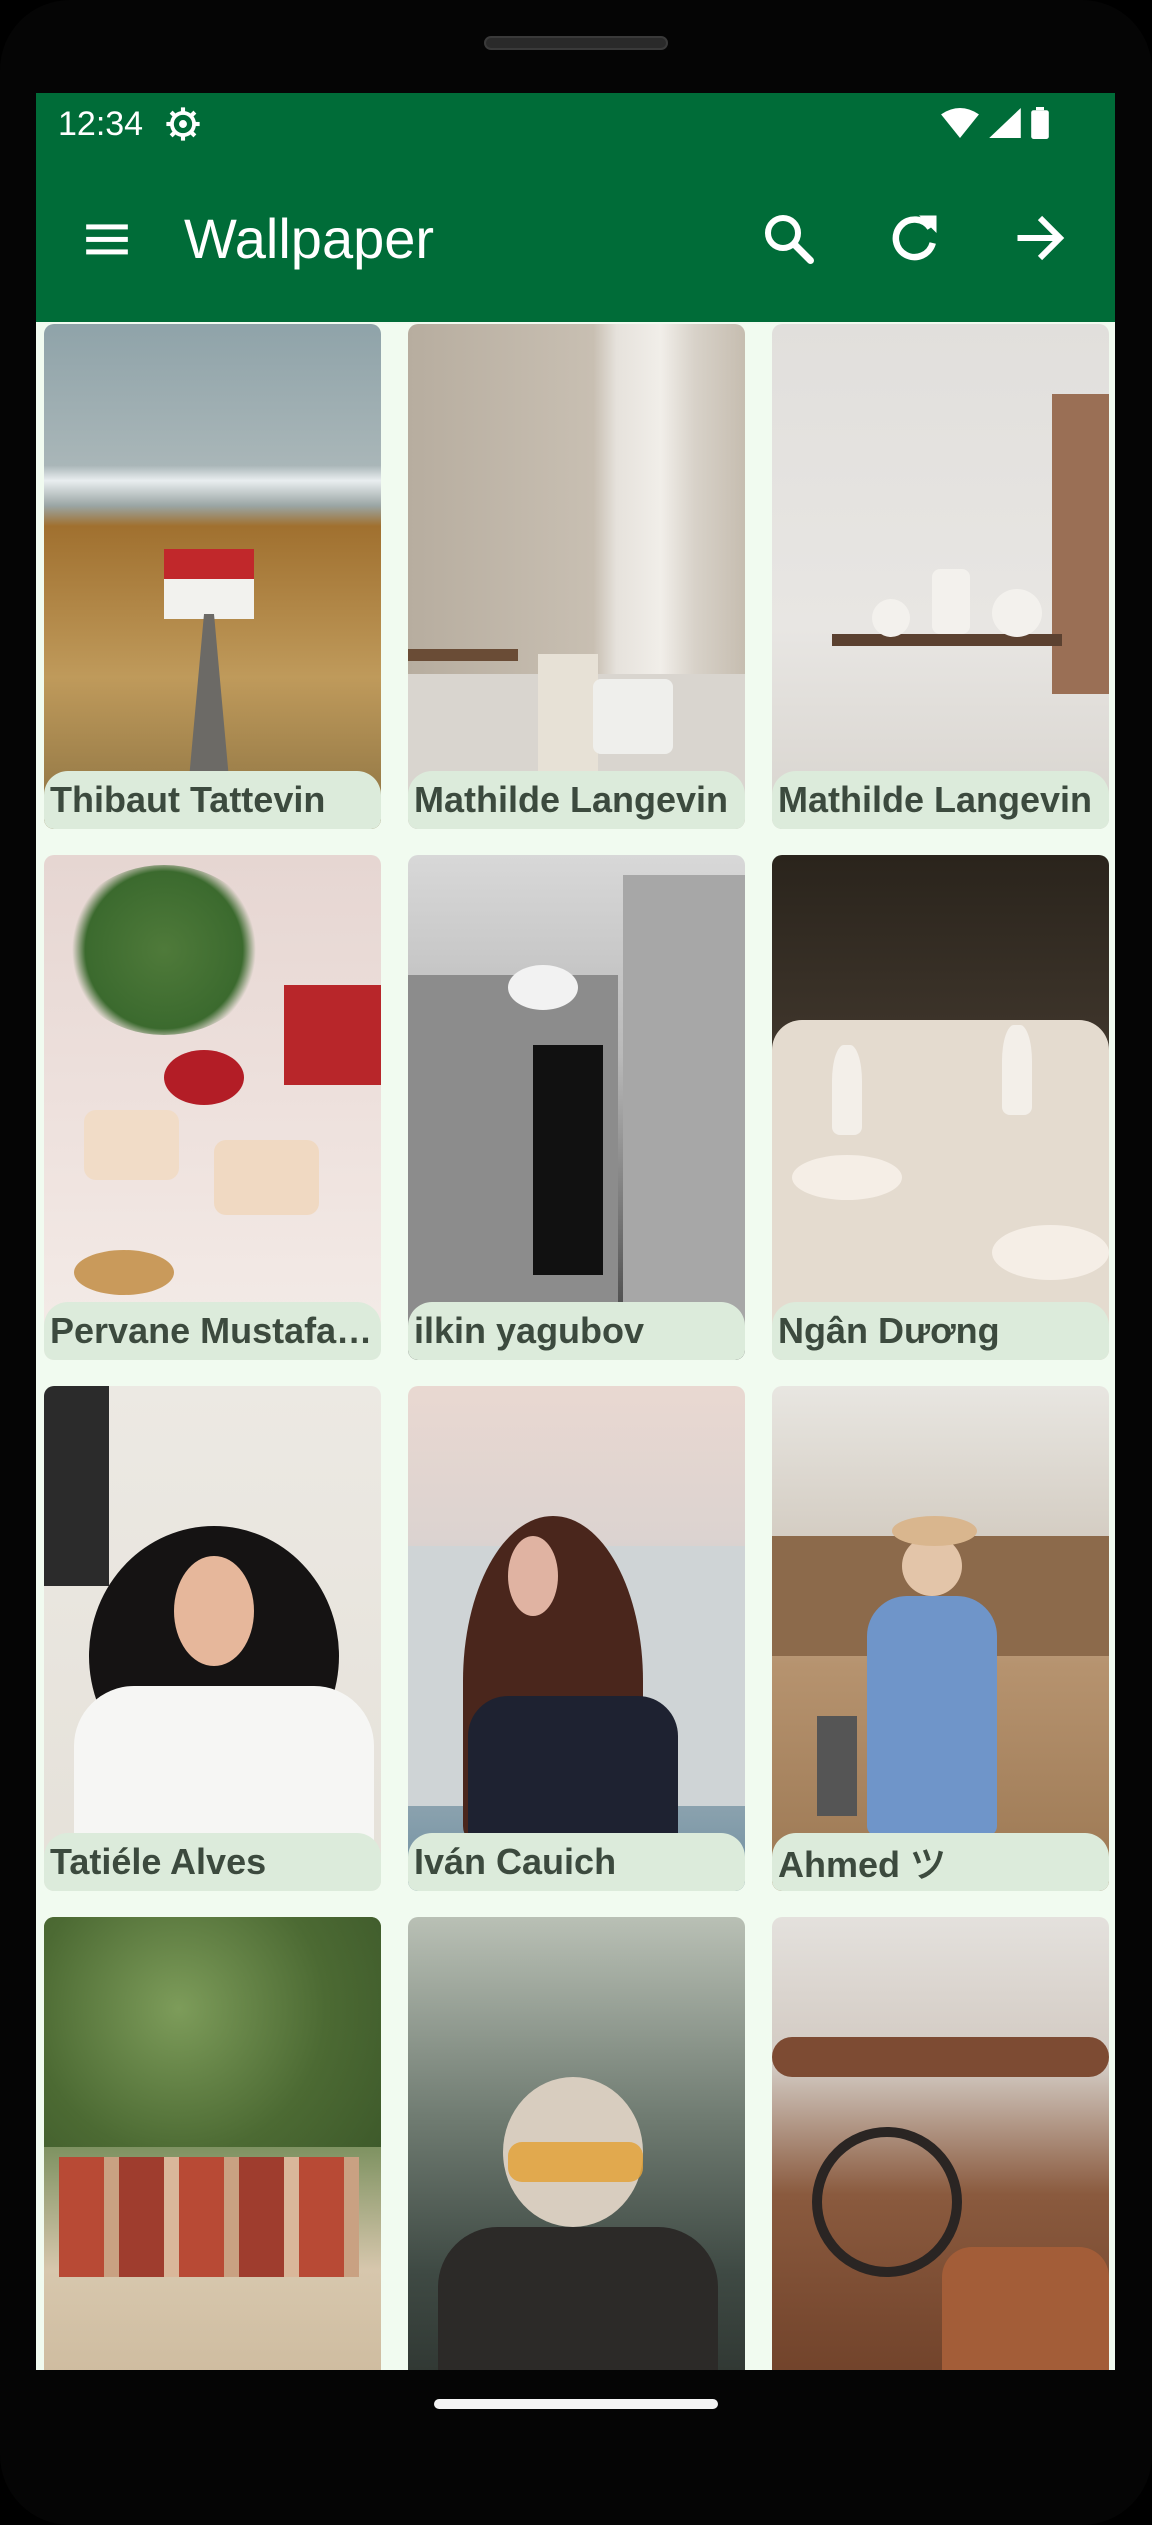  What do you see at coordinates (684, 1115) in the screenshot?
I see `building-wall` at bounding box center [684, 1115].